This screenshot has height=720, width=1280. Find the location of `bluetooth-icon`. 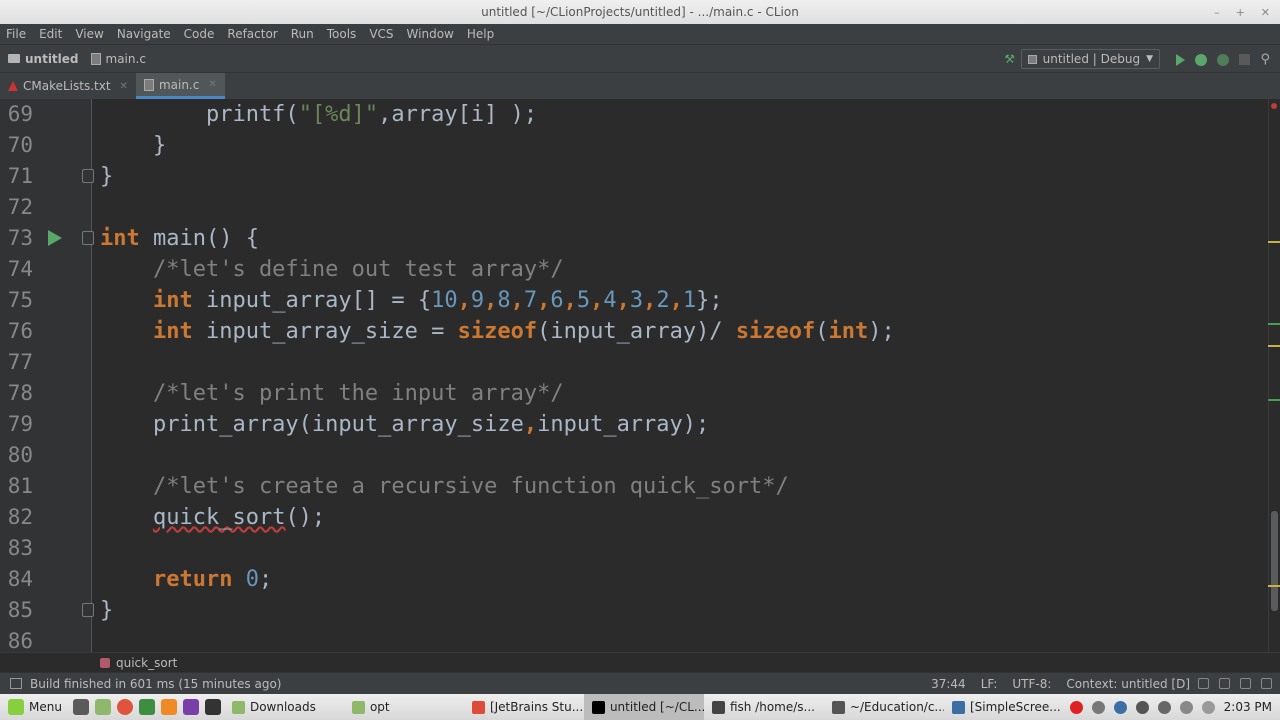

bluetooth-icon is located at coordinates (1120, 707).